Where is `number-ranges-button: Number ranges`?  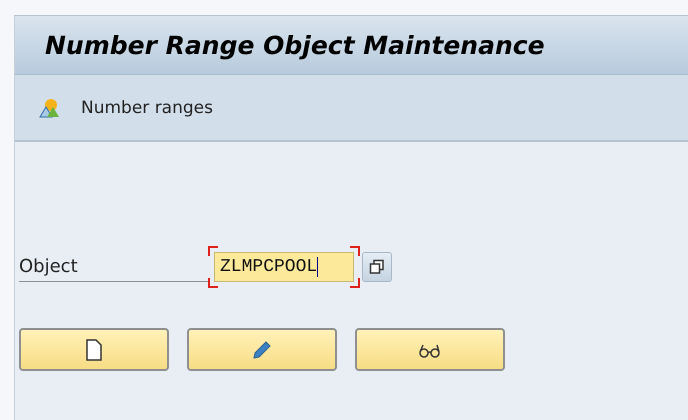 number-ranges-button: Number ranges is located at coordinates (126, 107).